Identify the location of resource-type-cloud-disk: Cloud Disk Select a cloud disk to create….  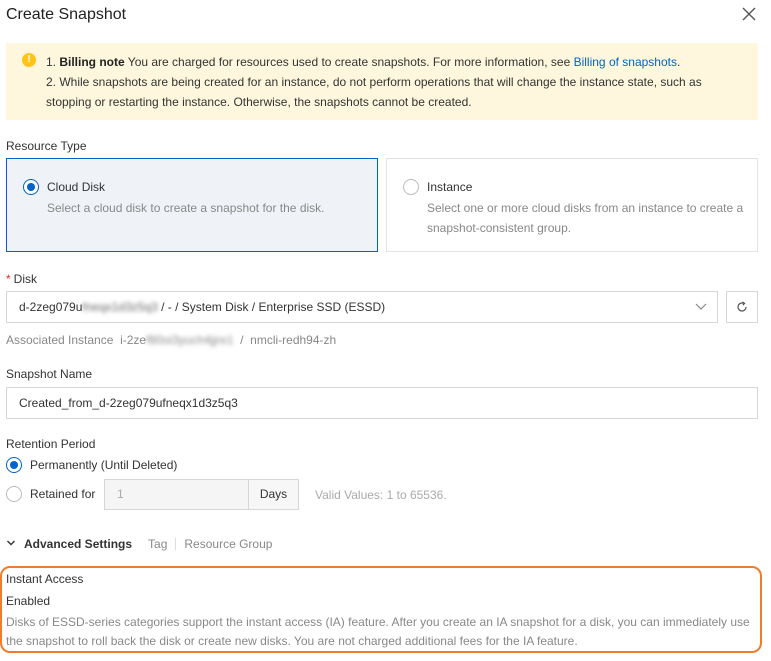
(192, 205).